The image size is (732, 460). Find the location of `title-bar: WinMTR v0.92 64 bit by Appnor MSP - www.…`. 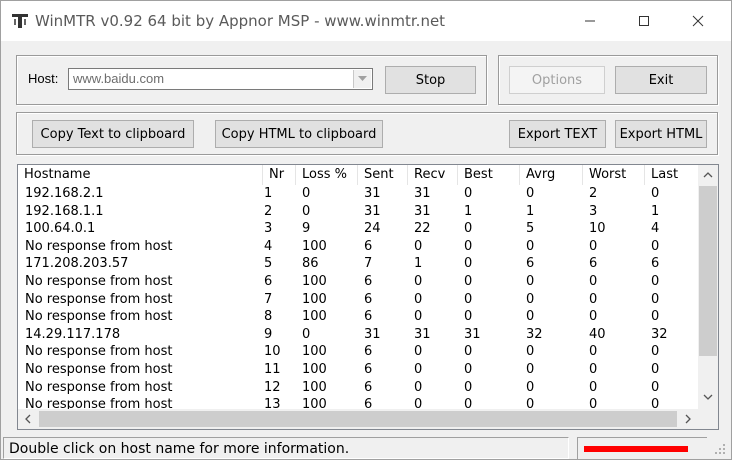

title-bar: WinMTR v0.92 64 bit by Appnor MSP - www.… is located at coordinates (366, 21).